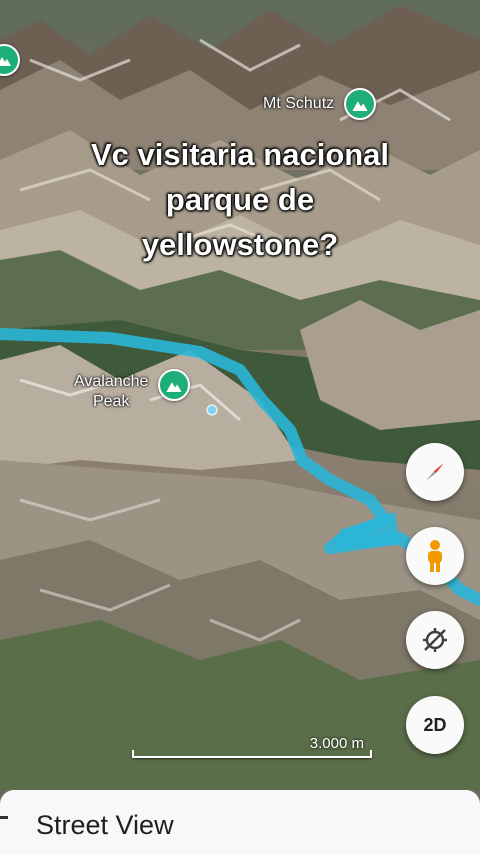  Describe the element at coordinates (252, 746) in the screenshot. I see `map-scale: 3.000 m` at that location.